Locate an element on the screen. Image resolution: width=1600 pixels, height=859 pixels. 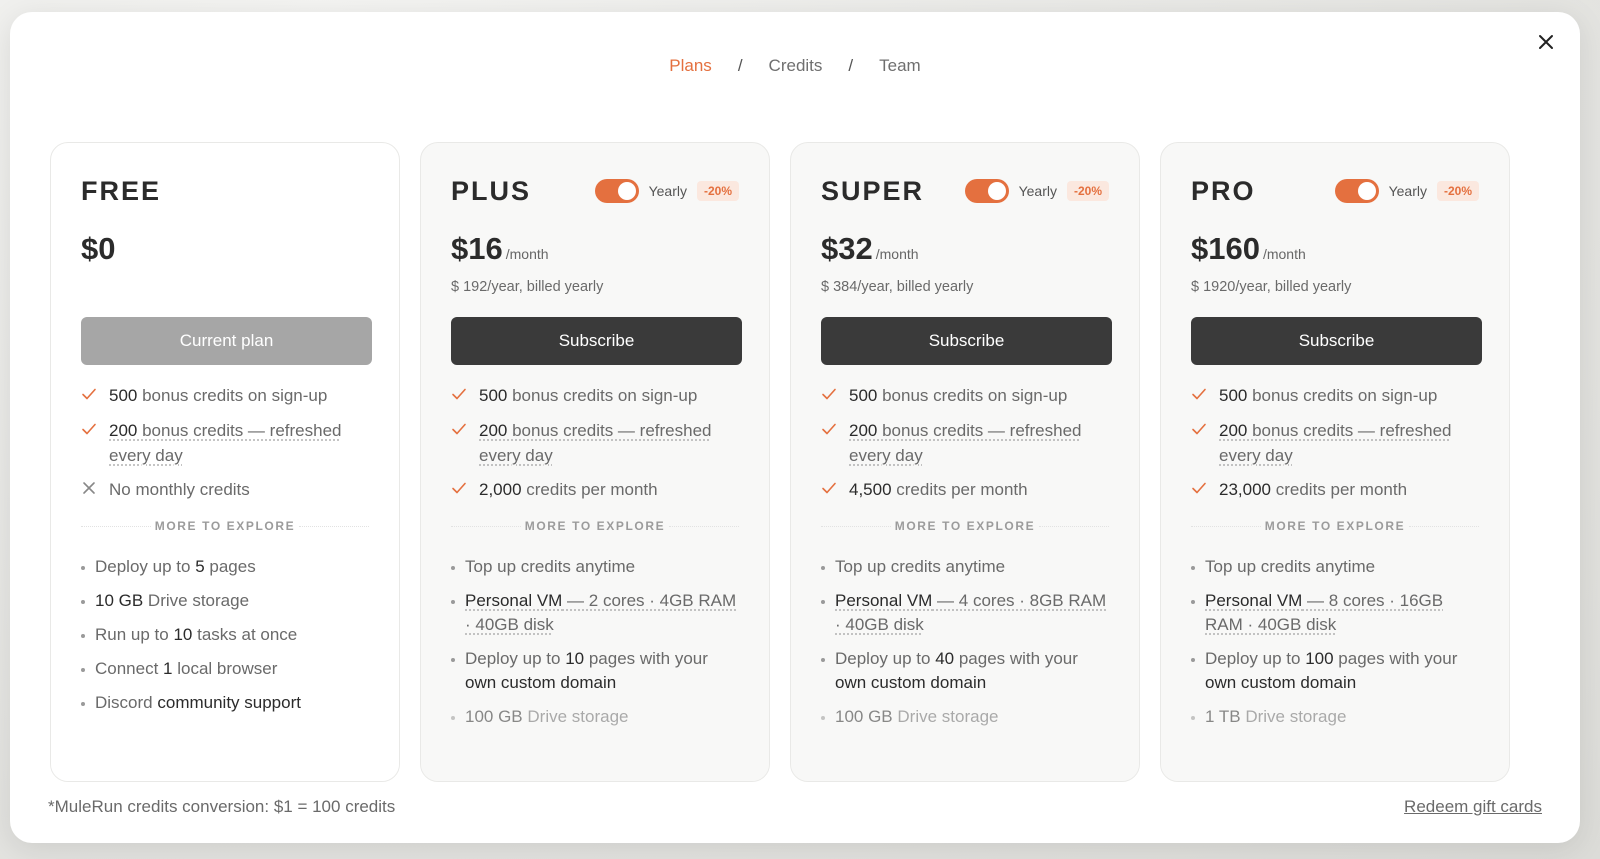
explore-value: 40 is located at coordinates (945, 658).